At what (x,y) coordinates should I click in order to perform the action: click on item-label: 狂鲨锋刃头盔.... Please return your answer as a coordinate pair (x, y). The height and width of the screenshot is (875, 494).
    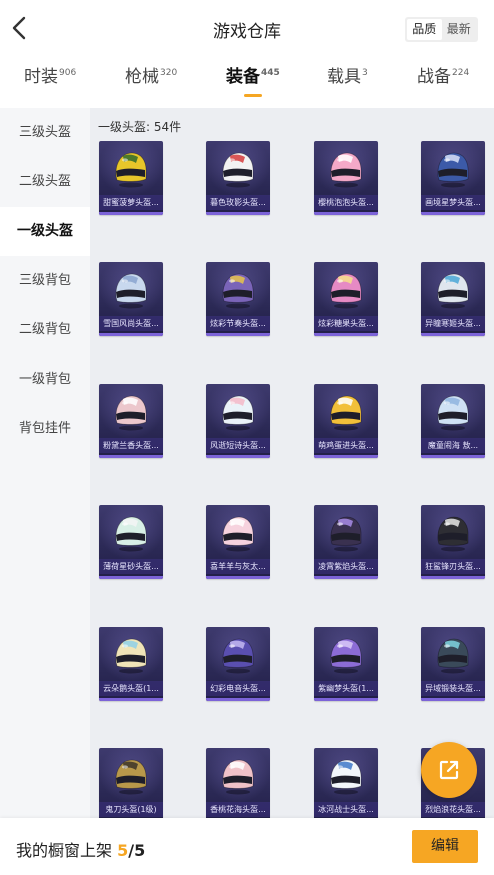
    Looking at the image, I should click on (453, 566).